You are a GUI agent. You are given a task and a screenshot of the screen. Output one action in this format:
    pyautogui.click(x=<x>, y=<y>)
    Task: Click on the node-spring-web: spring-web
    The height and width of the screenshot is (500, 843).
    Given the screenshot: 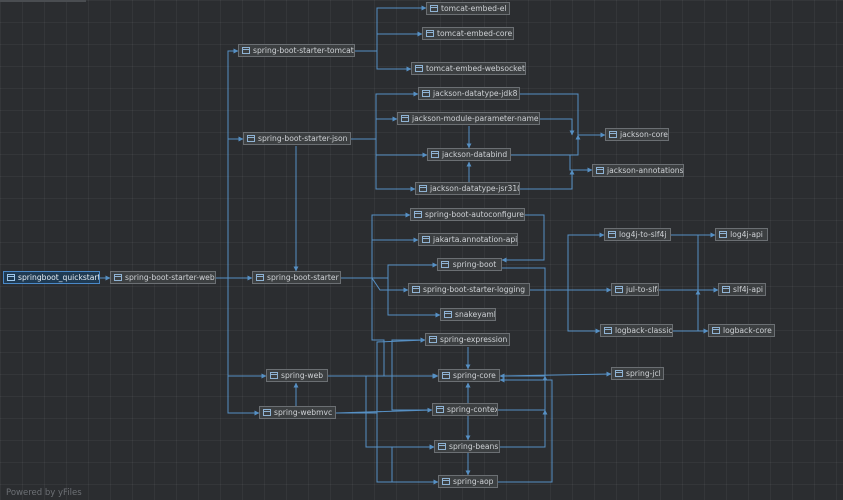 What is the action you would take?
    pyautogui.click(x=297, y=375)
    